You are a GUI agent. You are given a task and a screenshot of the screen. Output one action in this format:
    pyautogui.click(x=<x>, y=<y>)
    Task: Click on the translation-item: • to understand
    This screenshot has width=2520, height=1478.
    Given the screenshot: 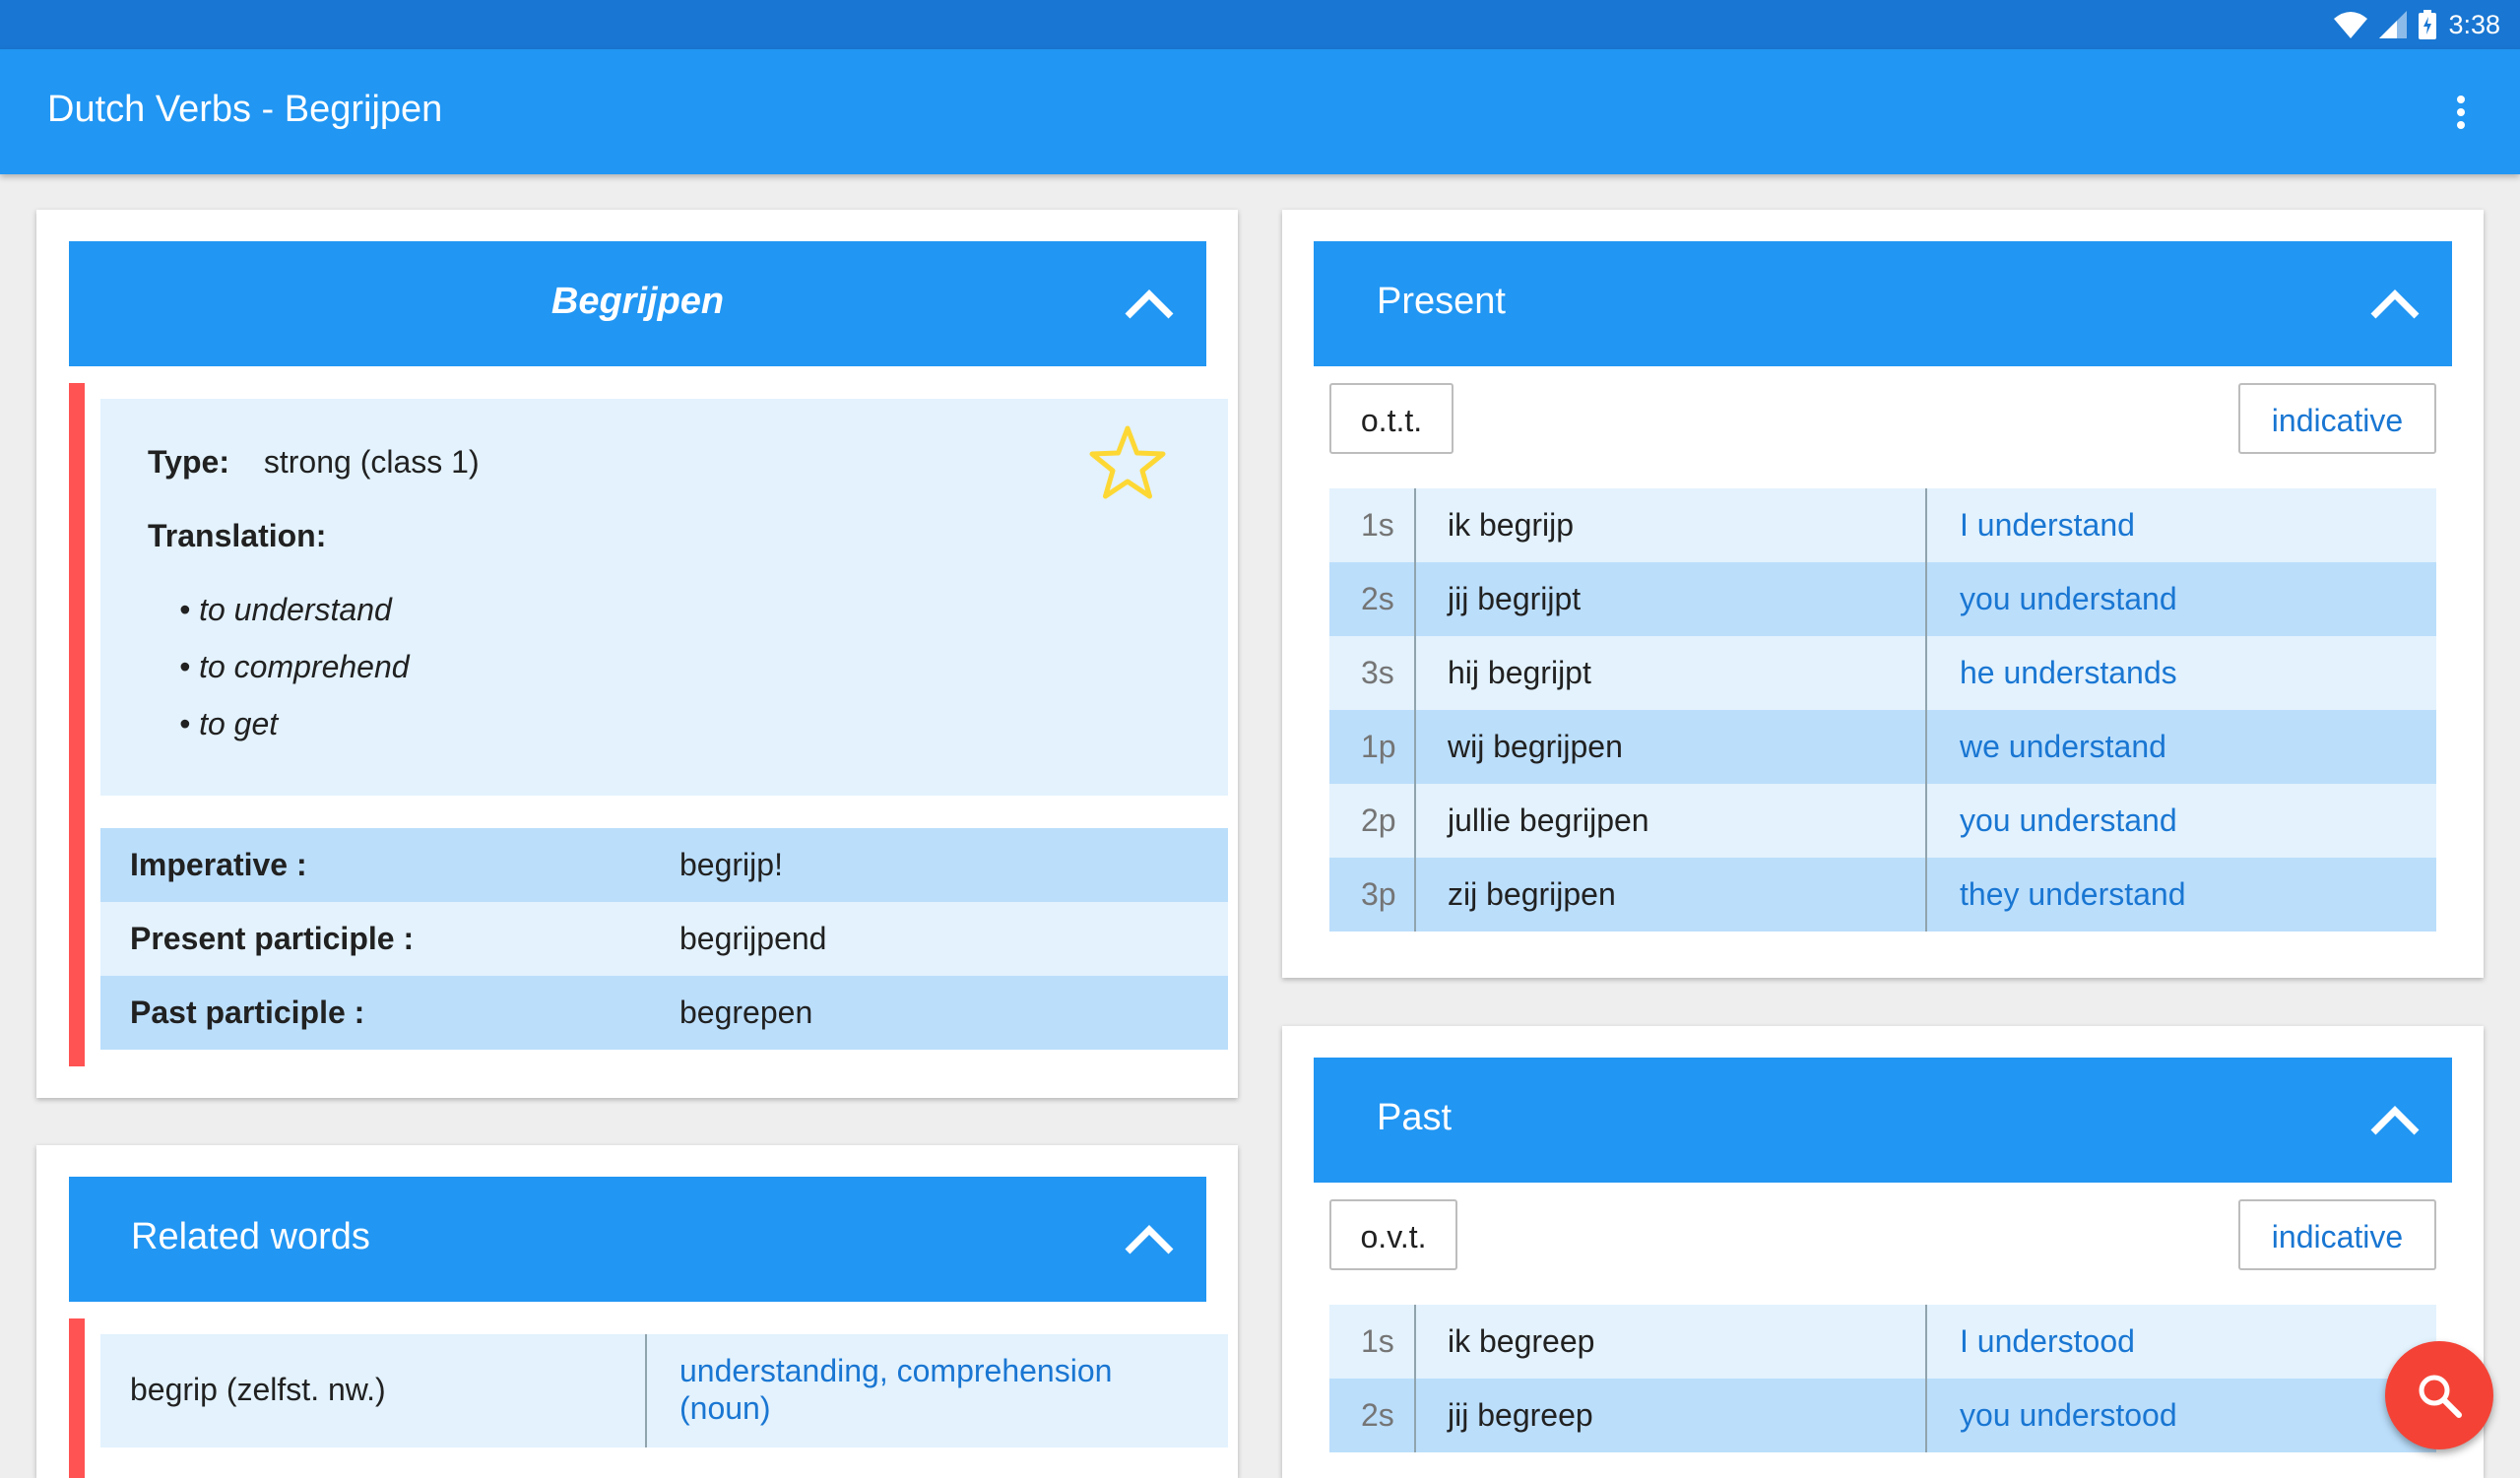 What is the action you would take?
    pyautogui.click(x=285, y=609)
    